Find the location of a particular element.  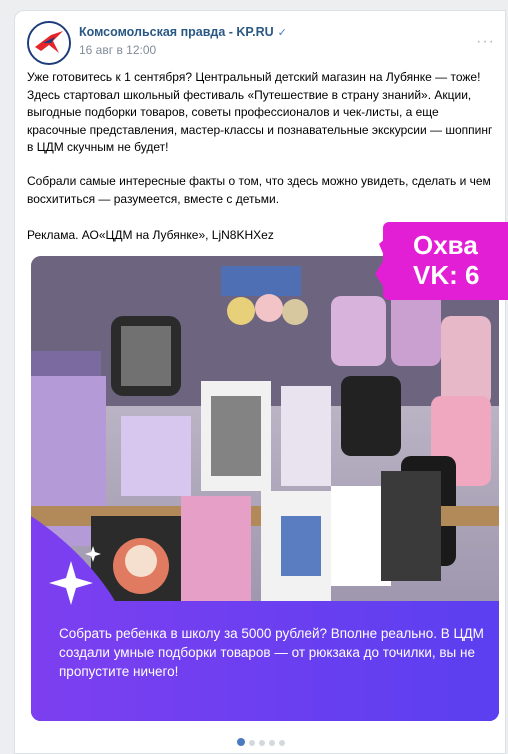

author-name: Комсомольская правда - KP.RU ✓ is located at coordinates (183, 32).